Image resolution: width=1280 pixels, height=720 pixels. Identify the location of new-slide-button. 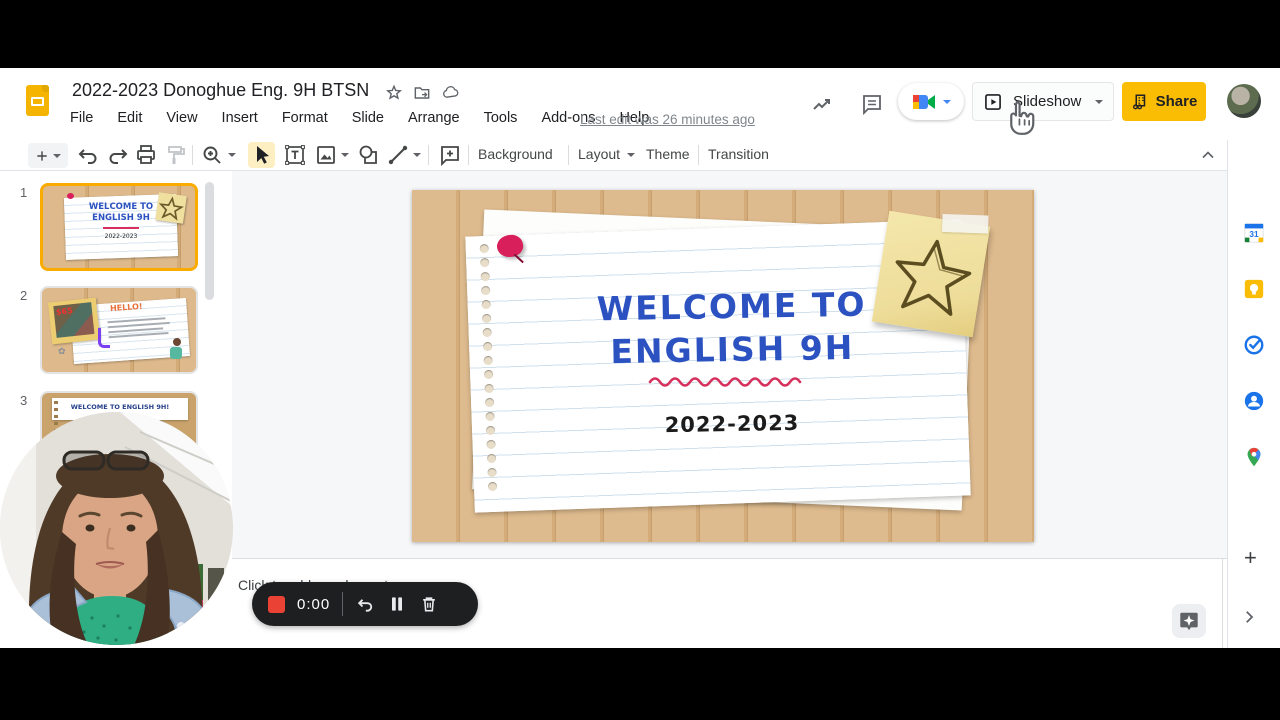
(48, 155).